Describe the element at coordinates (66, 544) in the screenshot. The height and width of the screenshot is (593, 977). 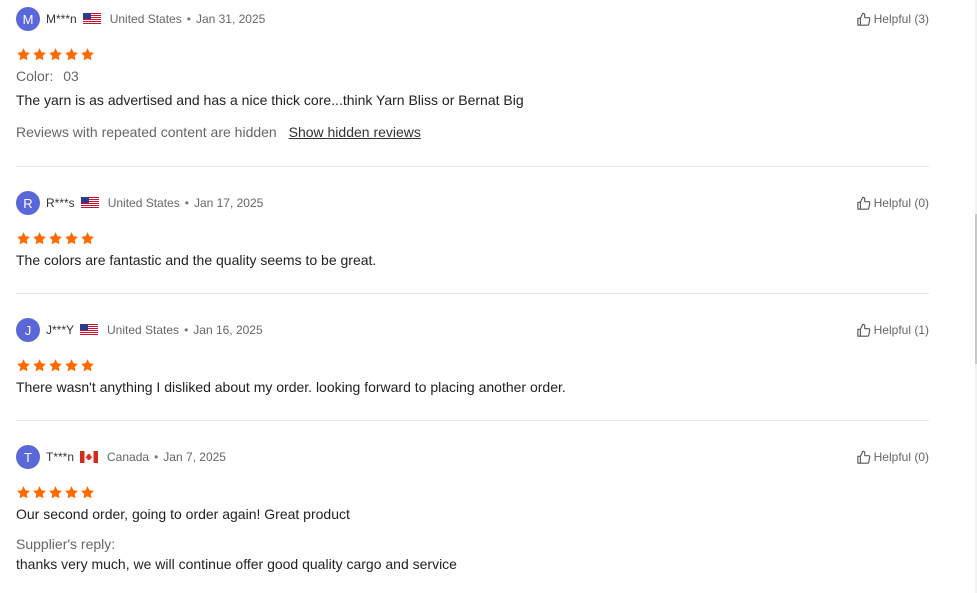
I see `supplier-reply-label: Supplier's reply:` at that location.